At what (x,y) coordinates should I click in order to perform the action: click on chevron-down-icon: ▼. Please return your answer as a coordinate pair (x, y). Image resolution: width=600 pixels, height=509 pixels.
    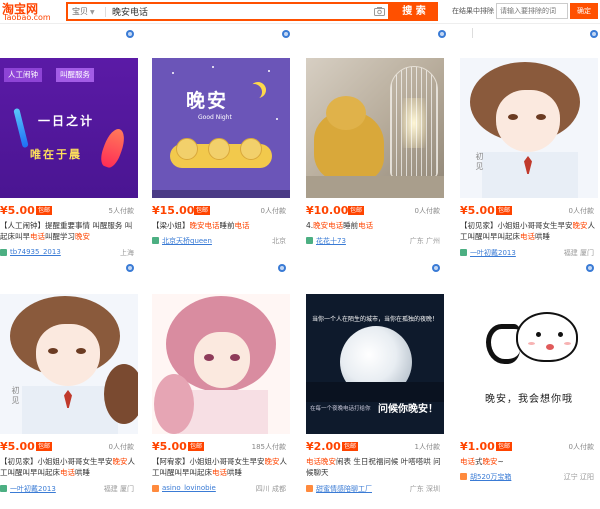
    Looking at the image, I should click on (92, 12).